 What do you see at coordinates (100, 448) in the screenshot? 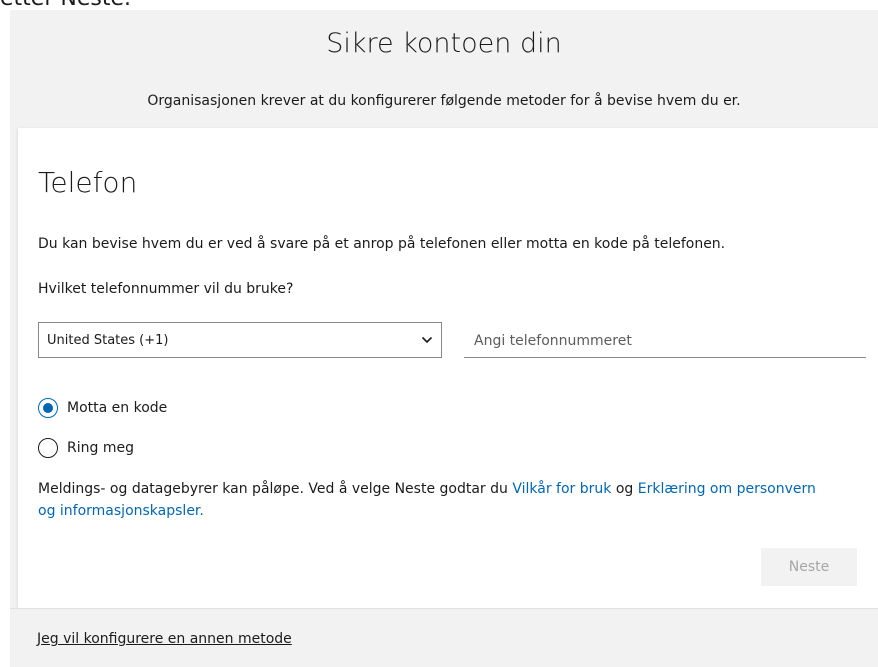
I see `radio-label-call-me: Ring meg` at bounding box center [100, 448].